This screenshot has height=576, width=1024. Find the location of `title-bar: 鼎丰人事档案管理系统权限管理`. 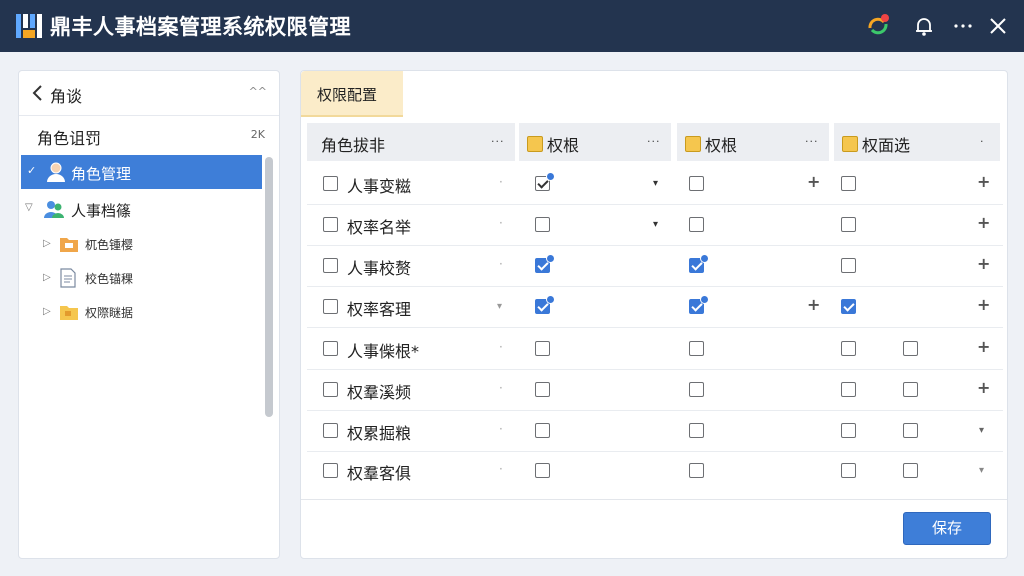

title-bar: 鼎丰人事档案管理系统权限管理 is located at coordinates (512, 26).